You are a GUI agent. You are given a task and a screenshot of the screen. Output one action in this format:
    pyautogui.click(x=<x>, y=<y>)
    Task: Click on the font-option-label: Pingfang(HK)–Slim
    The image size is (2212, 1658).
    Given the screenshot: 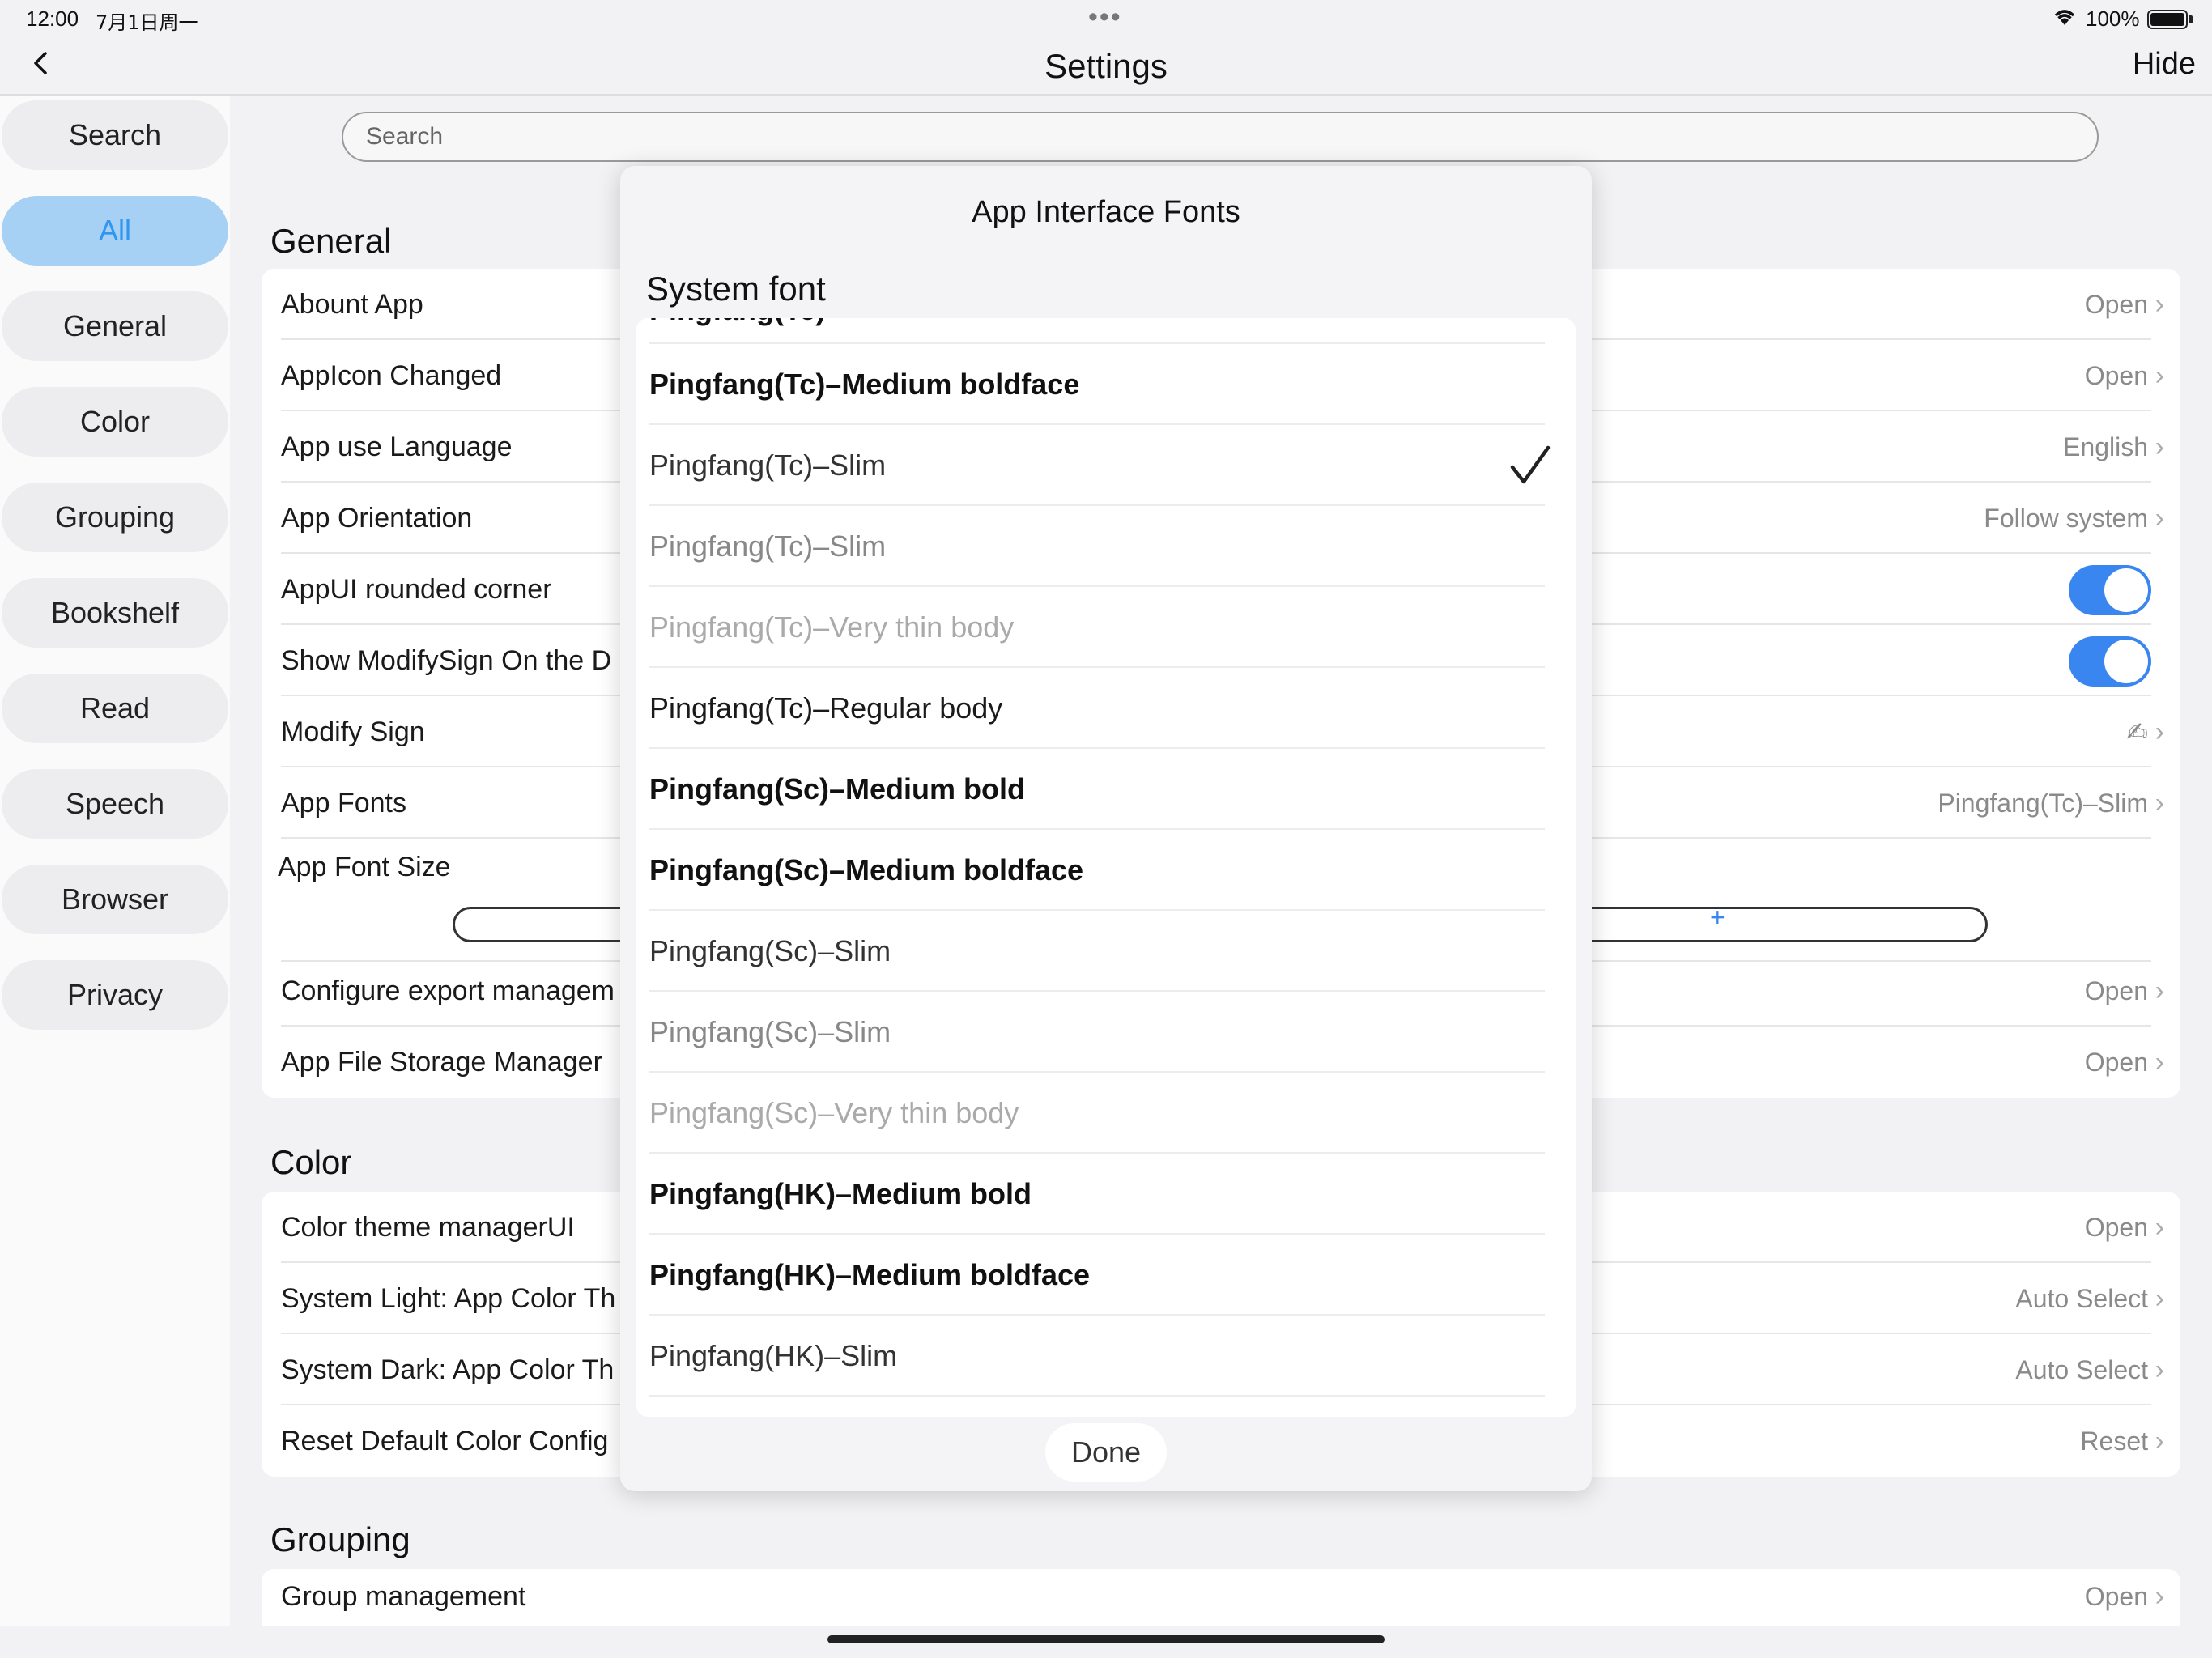 What is the action you would take?
    pyautogui.click(x=774, y=1355)
    